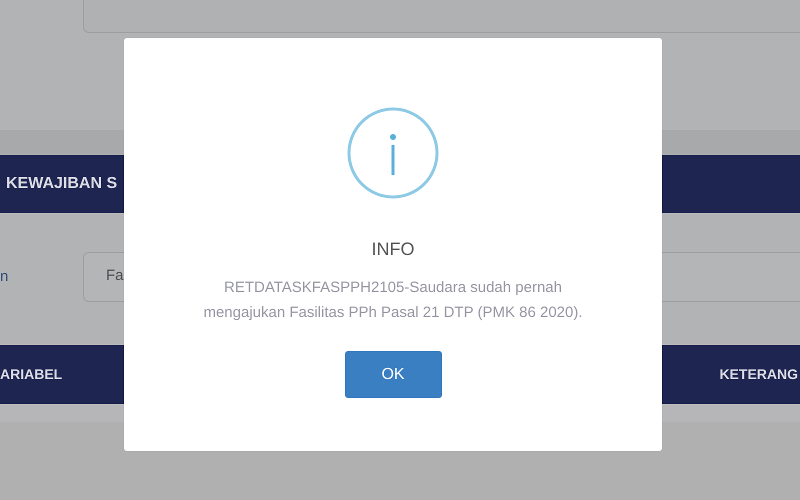 Image resolution: width=800 pixels, height=500 pixels. I want to click on field-label: n, so click(4, 276).